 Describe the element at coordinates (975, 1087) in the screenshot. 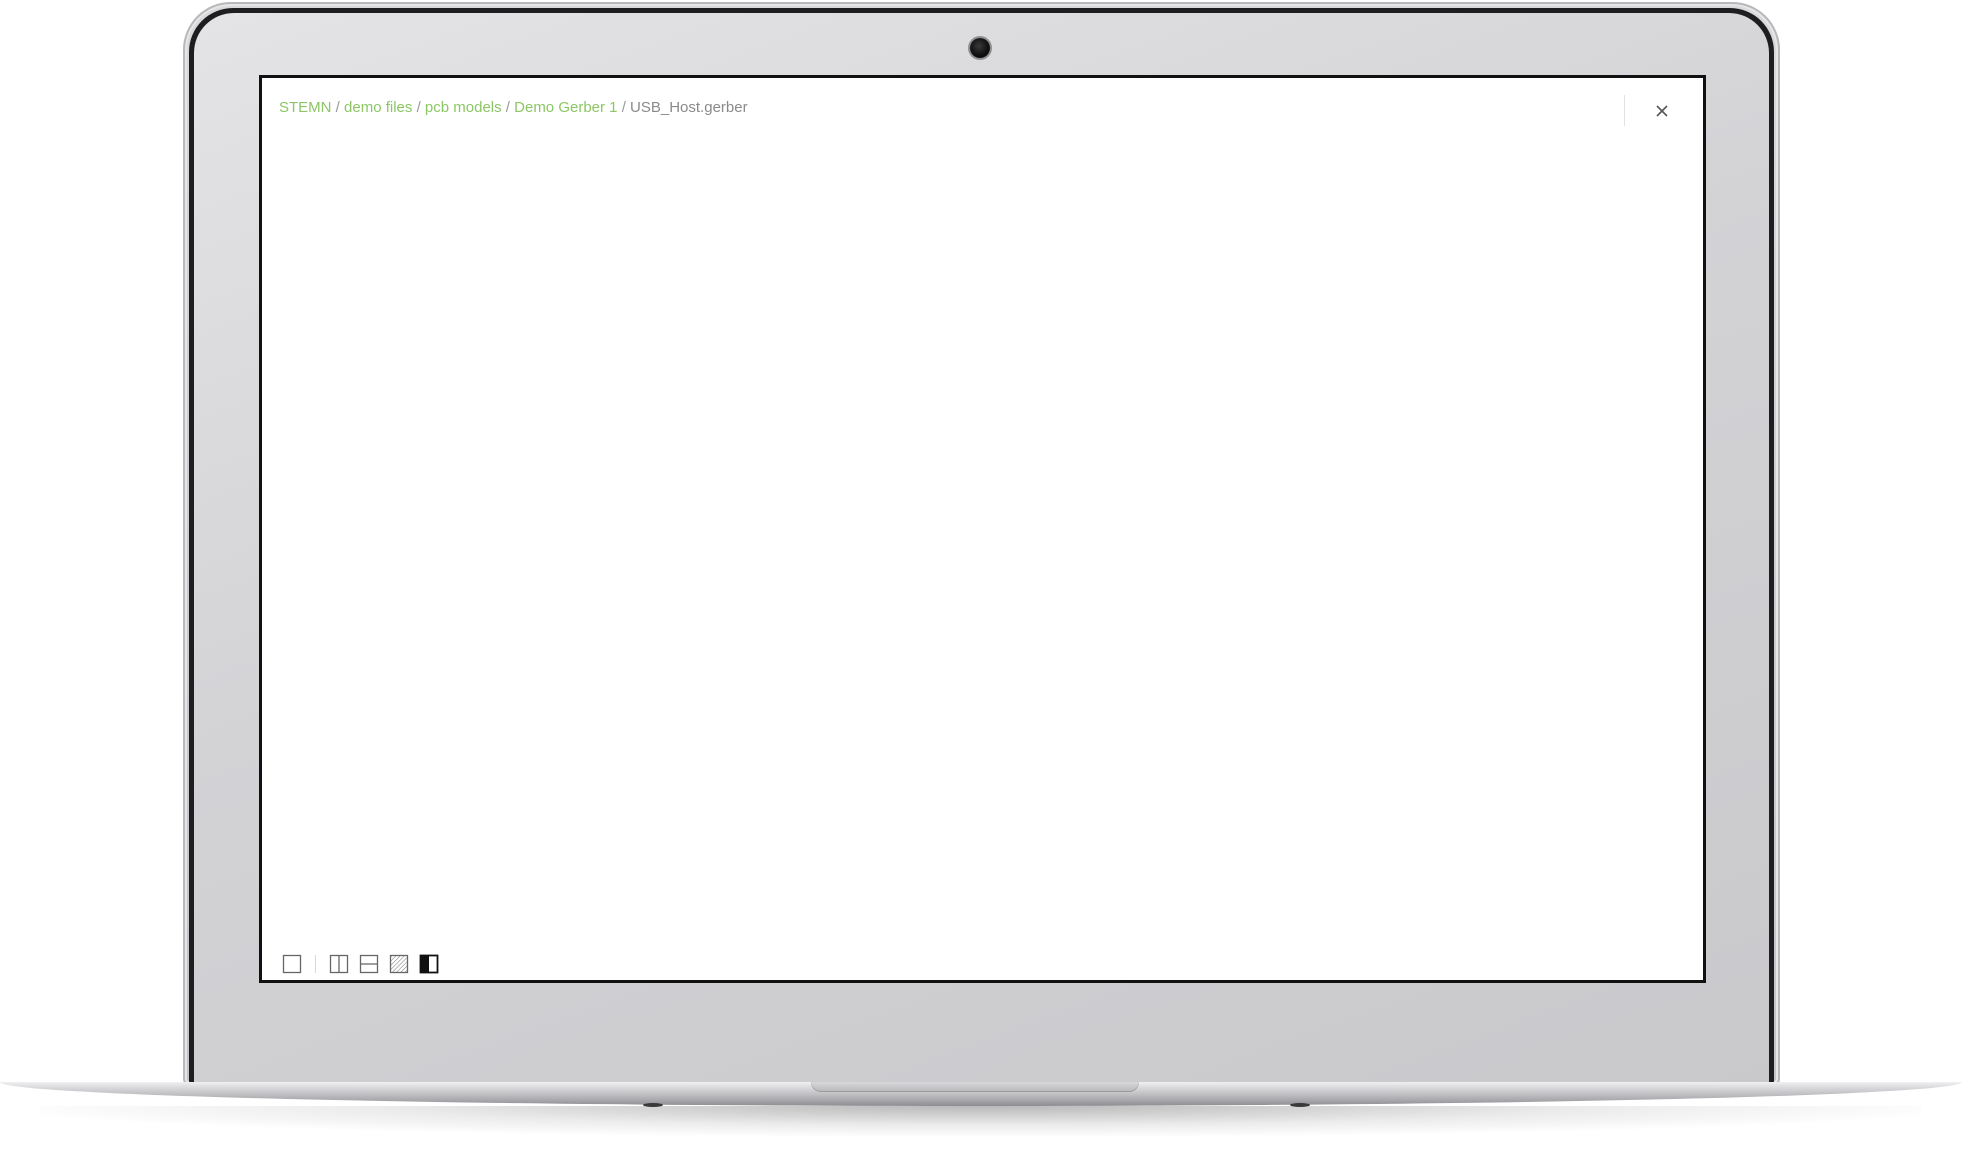

I see `laptop-opening-notch` at that location.